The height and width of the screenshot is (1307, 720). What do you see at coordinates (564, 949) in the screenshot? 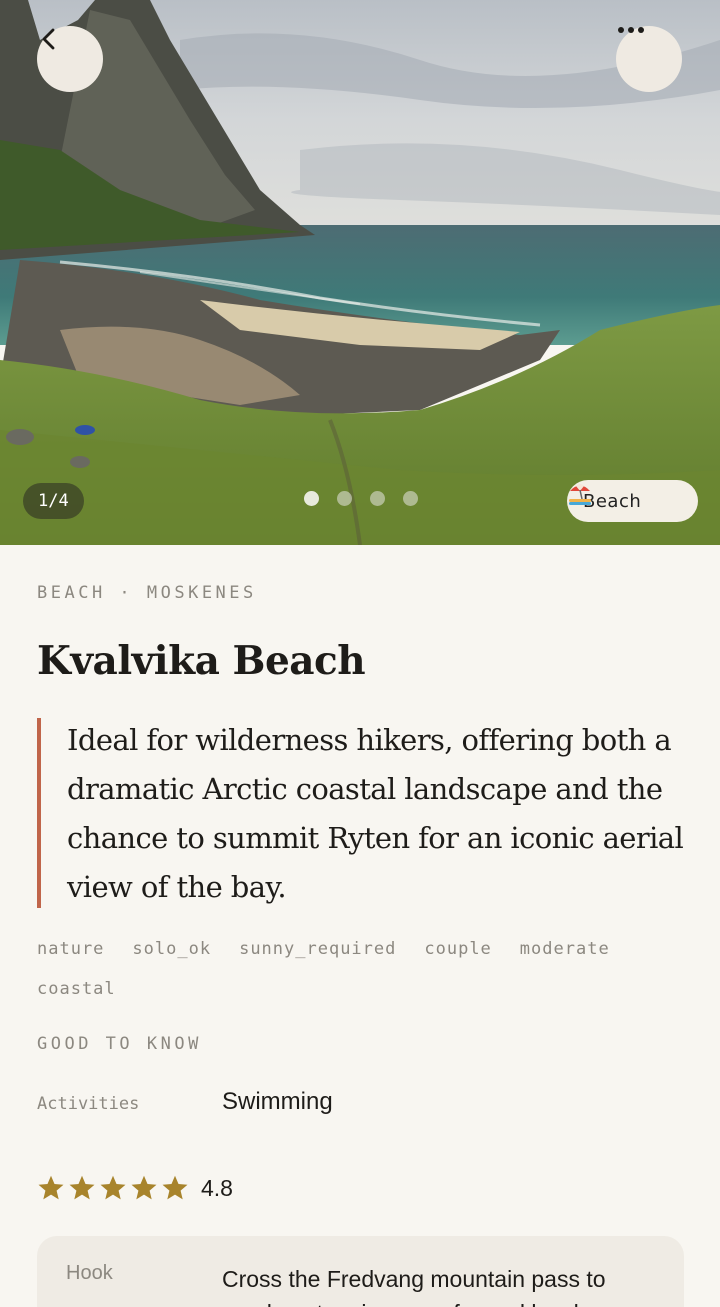
I see `tag: moderate` at bounding box center [564, 949].